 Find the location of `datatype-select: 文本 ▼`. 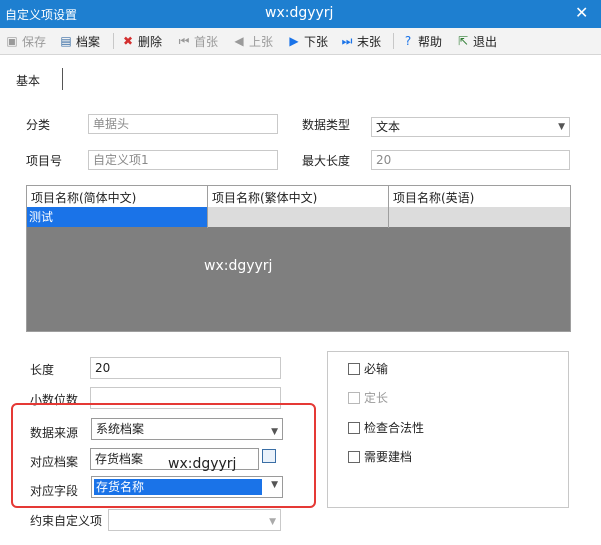

datatype-select: 文本 ▼ is located at coordinates (470, 127).